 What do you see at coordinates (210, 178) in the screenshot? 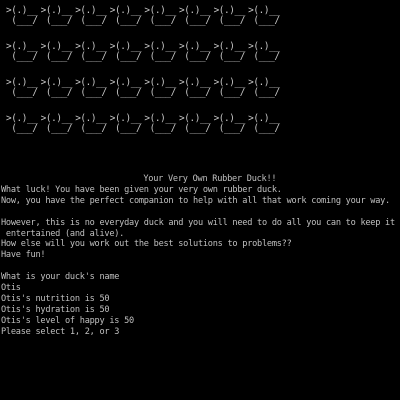
I see `title-text: Your Very Own Rubber Duck!!` at bounding box center [210, 178].